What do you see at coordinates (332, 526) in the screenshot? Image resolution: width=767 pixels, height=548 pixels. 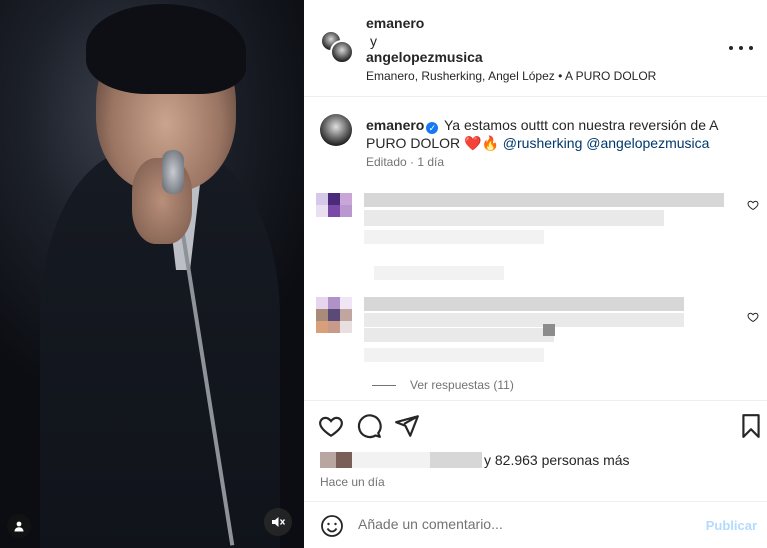 I see `emoji-icon` at bounding box center [332, 526].